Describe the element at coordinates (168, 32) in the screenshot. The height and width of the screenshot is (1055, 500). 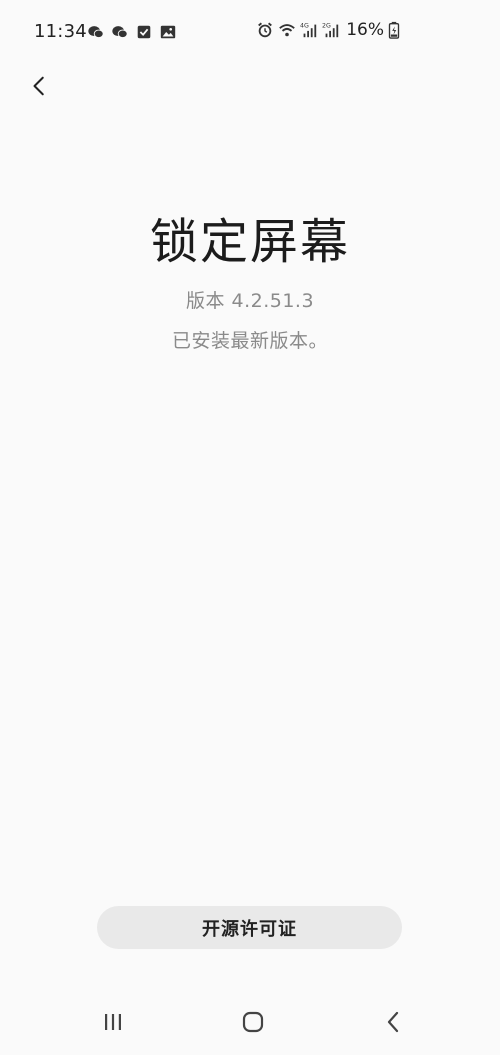
I see `gallery-icon` at that location.